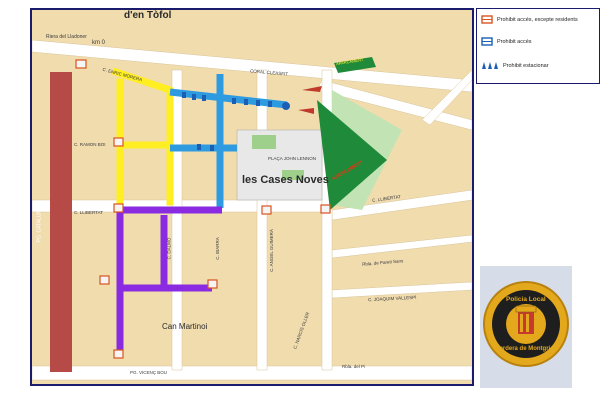 The image size is (600, 400). What do you see at coordinates (514, 41) in the screenshot?
I see `legend-label-access: Prohibit accés` at bounding box center [514, 41].